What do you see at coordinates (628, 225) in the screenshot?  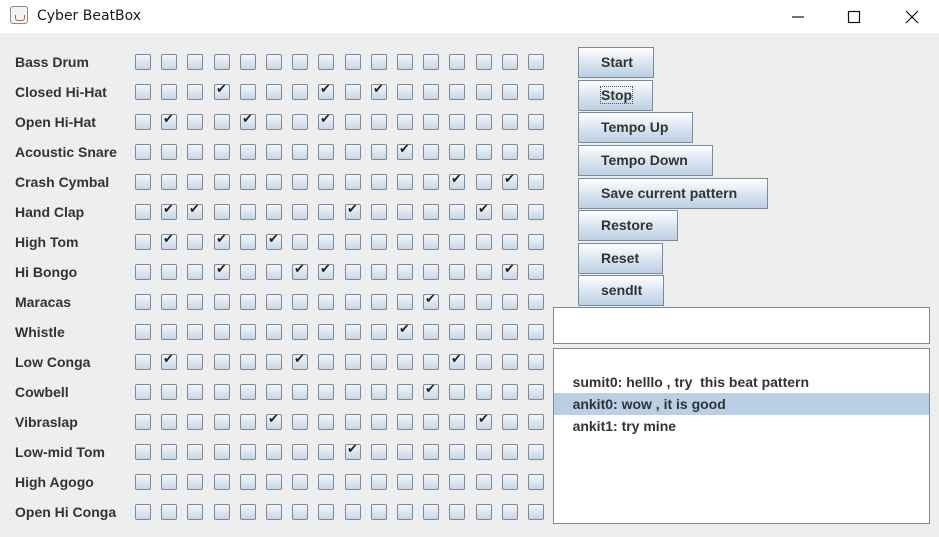 I see `restore-button: Restore` at bounding box center [628, 225].